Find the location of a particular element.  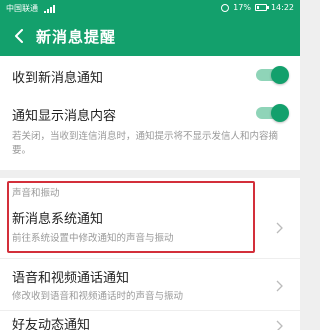

show-content-toggle is located at coordinates (272, 113).